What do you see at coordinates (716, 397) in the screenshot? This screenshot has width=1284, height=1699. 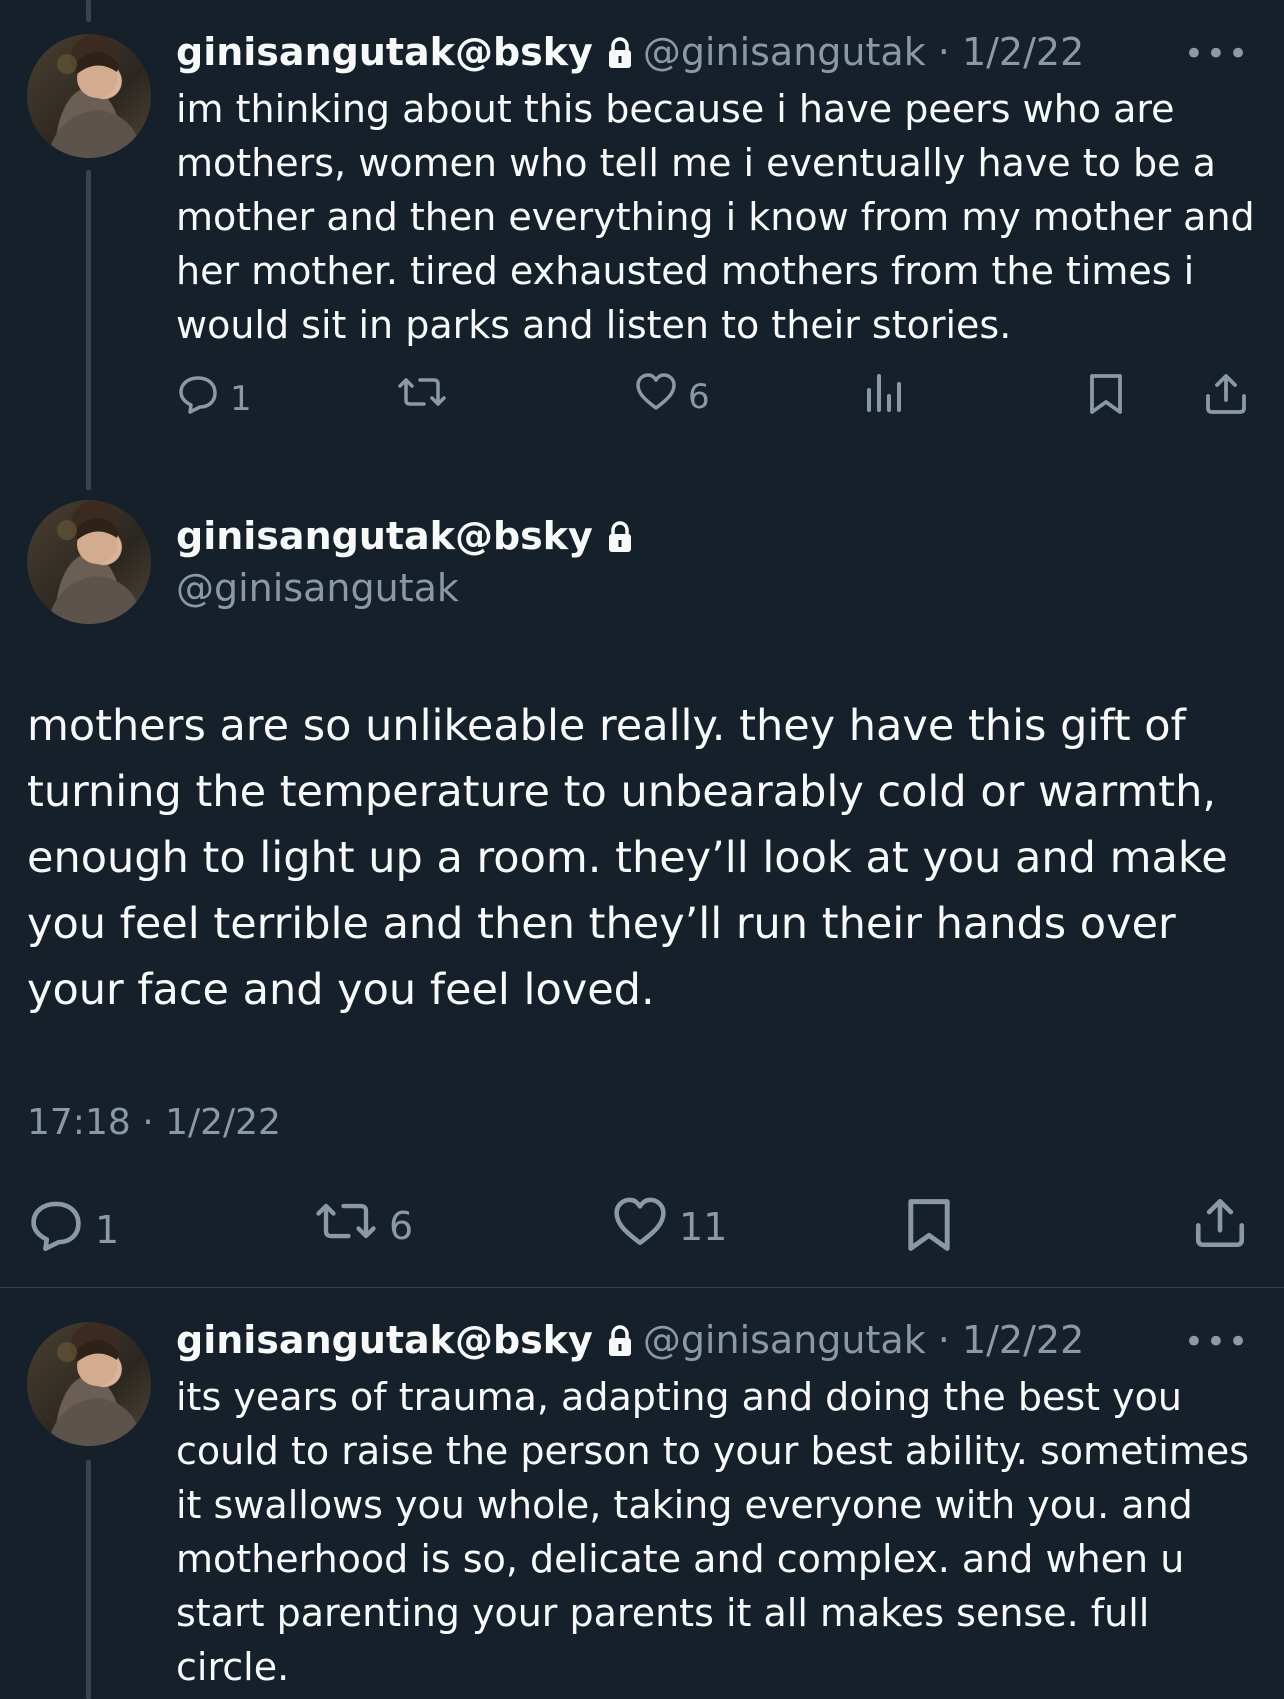 I see `action-bar: 1 6` at bounding box center [716, 397].